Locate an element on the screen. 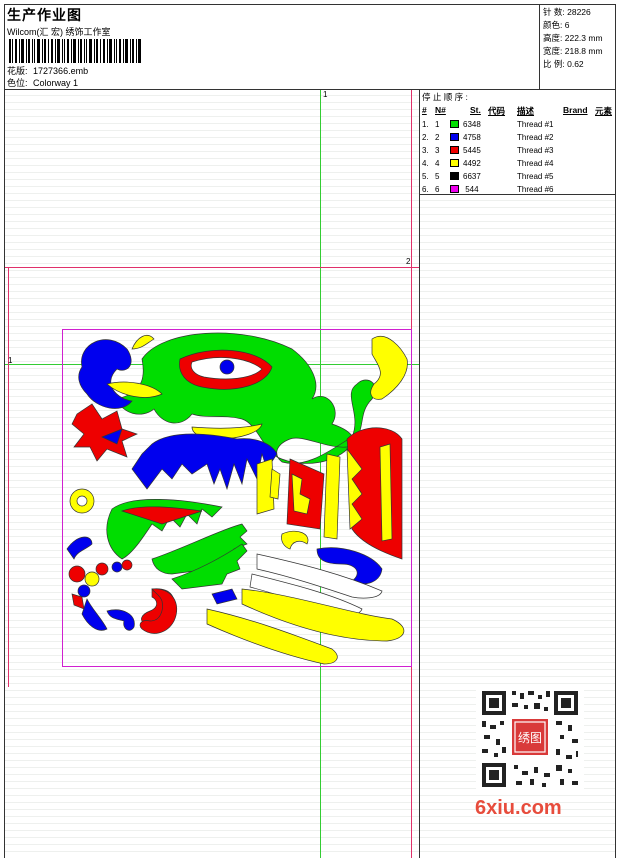  stamp-text: 绣图 is located at coordinates (530, 738).